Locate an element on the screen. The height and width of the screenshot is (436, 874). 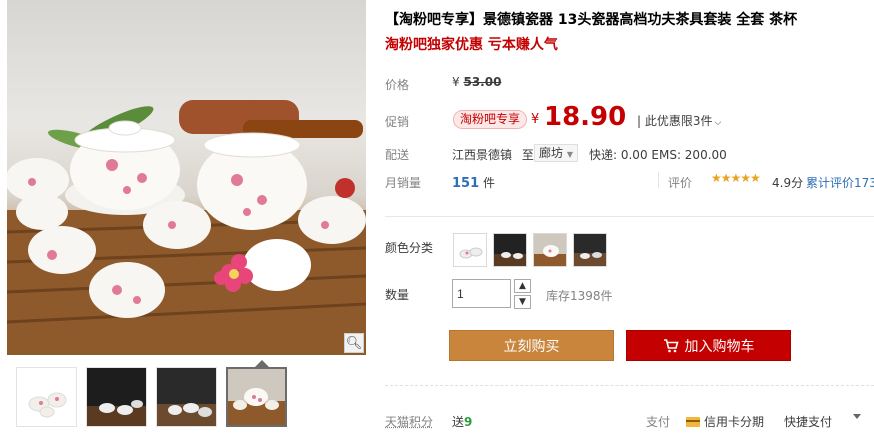
ship-from-city: 江西景德镇 is located at coordinates (482, 155).